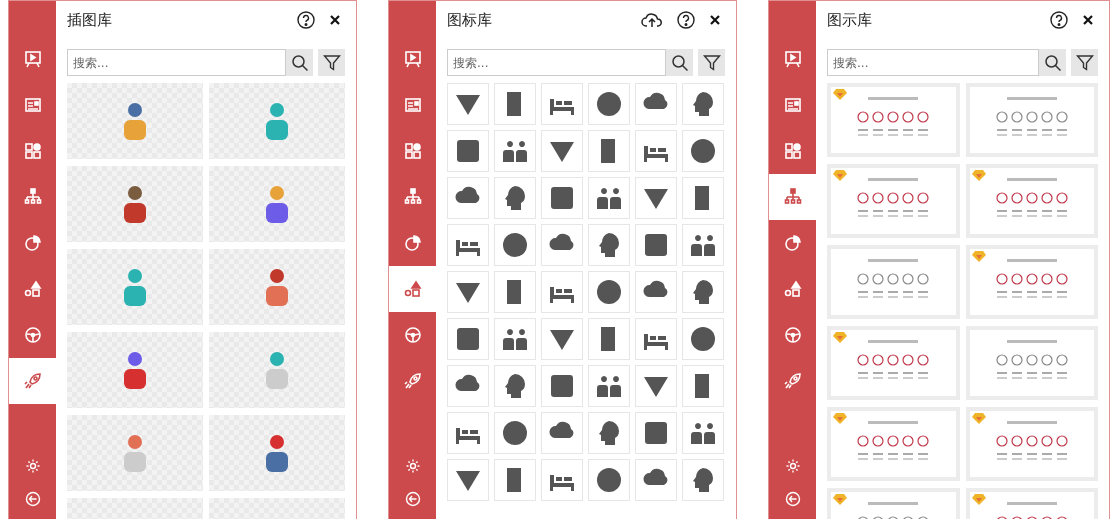 Image resolution: width=1115 pixels, height=519 pixels. I want to click on filter-icon, so click(711, 62).